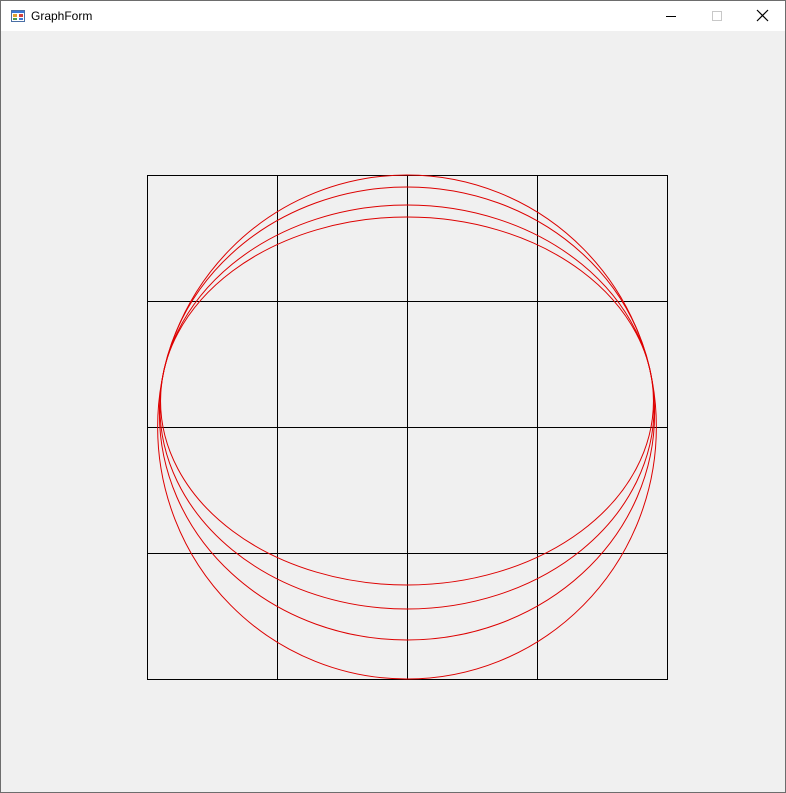  I want to click on maximize-button, so click(717, 16).